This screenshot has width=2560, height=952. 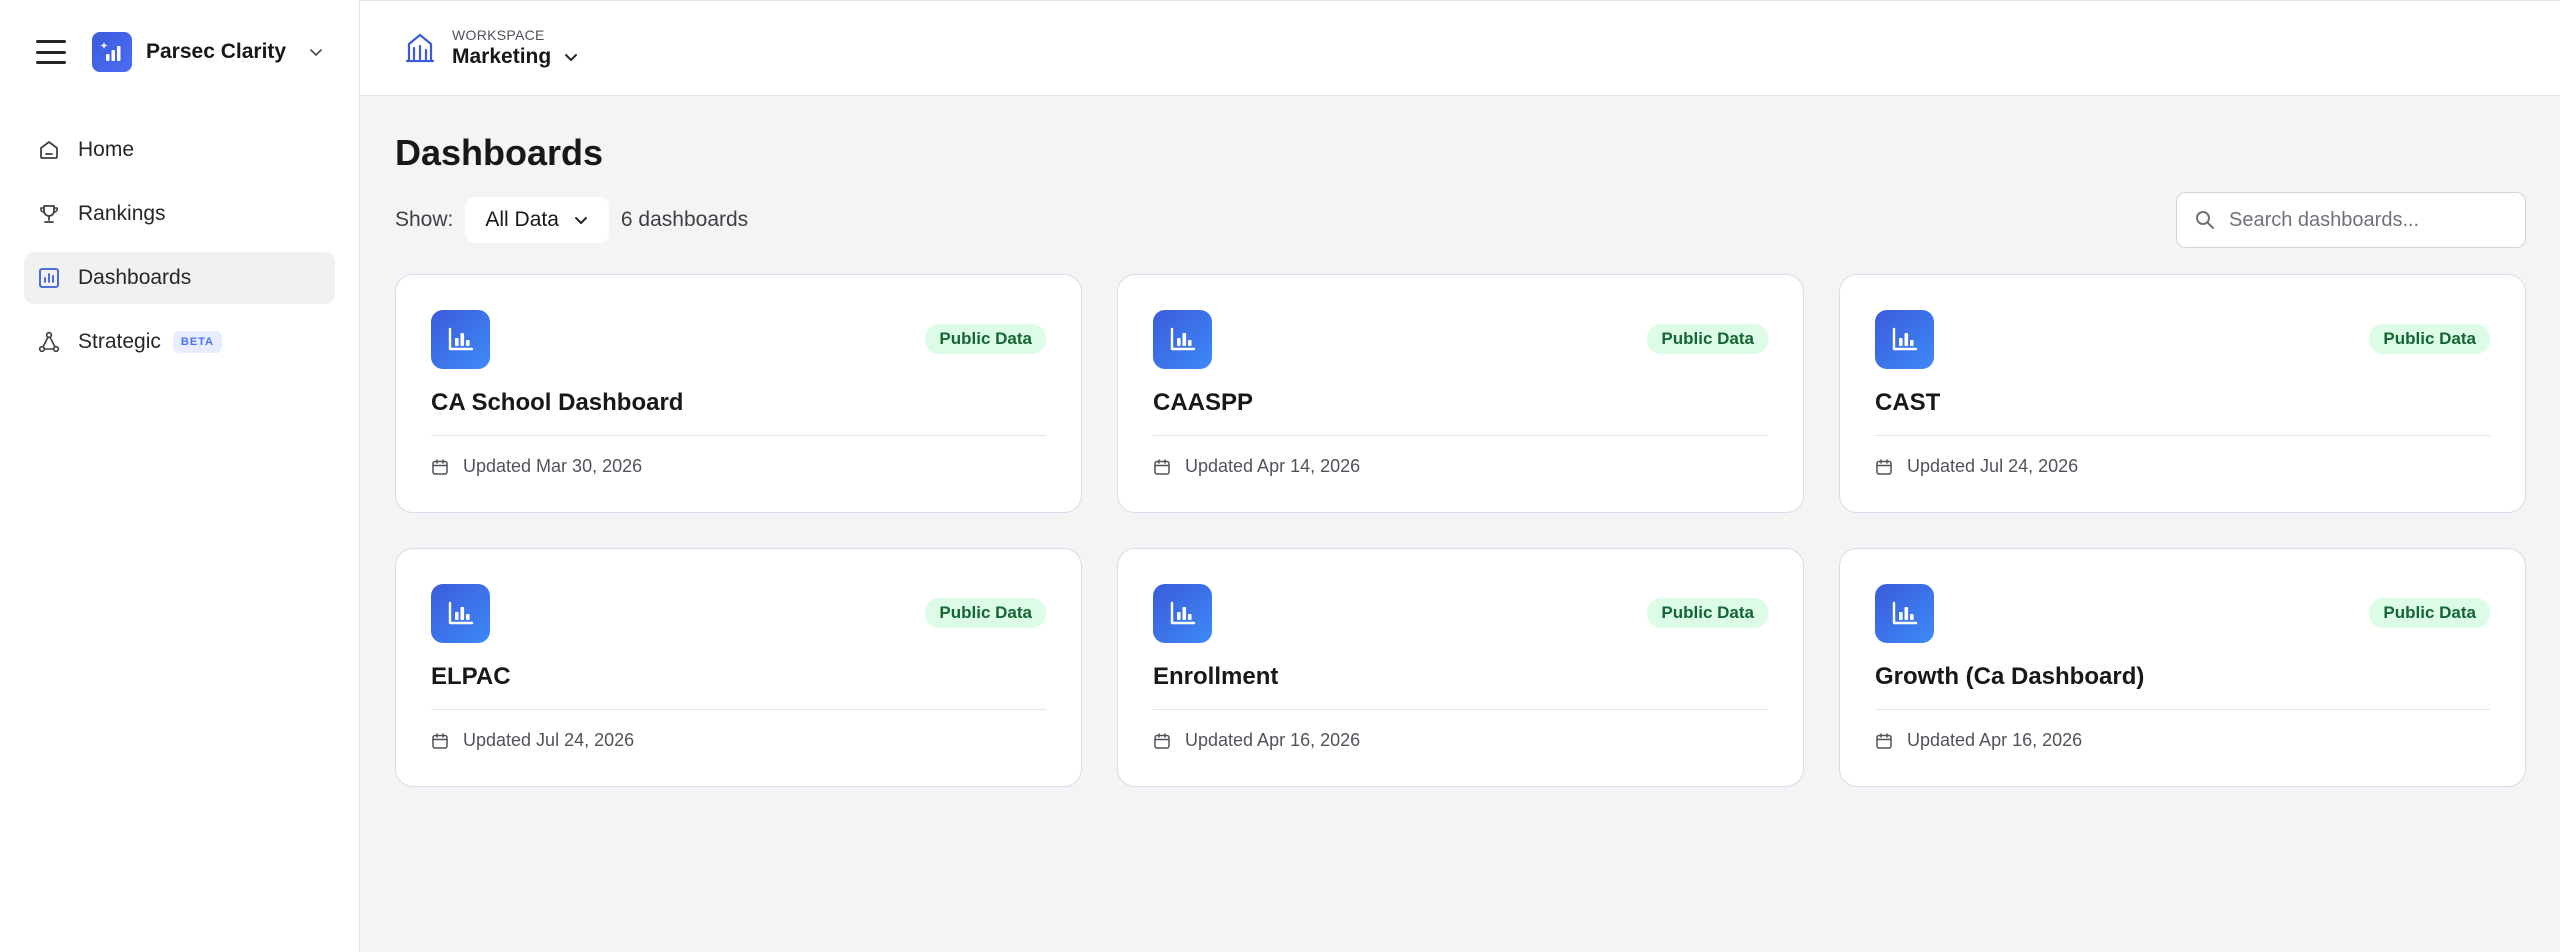 What do you see at coordinates (49, 150) in the screenshot?
I see `home-icon` at bounding box center [49, 150].